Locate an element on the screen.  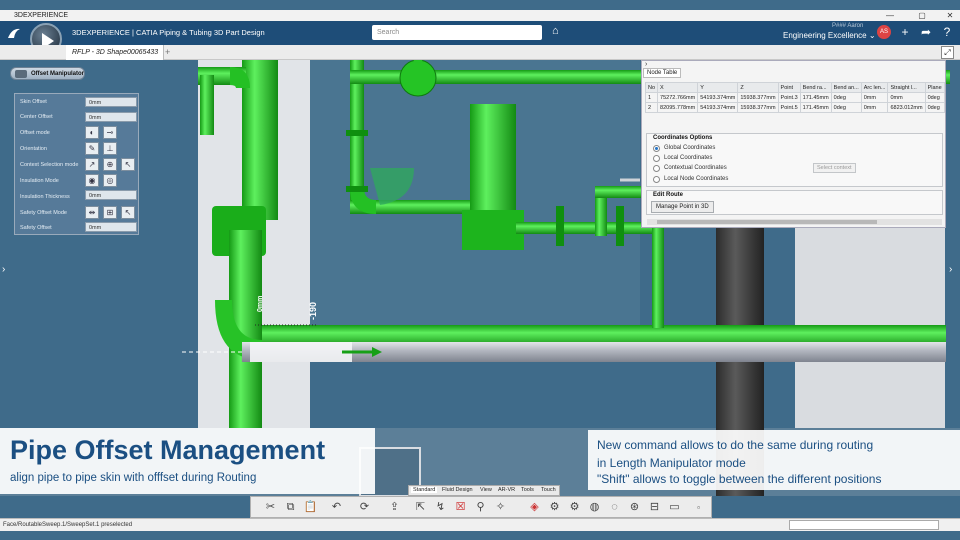
safety-mode-icon: ⇹ is located at coordinates (92, 212).